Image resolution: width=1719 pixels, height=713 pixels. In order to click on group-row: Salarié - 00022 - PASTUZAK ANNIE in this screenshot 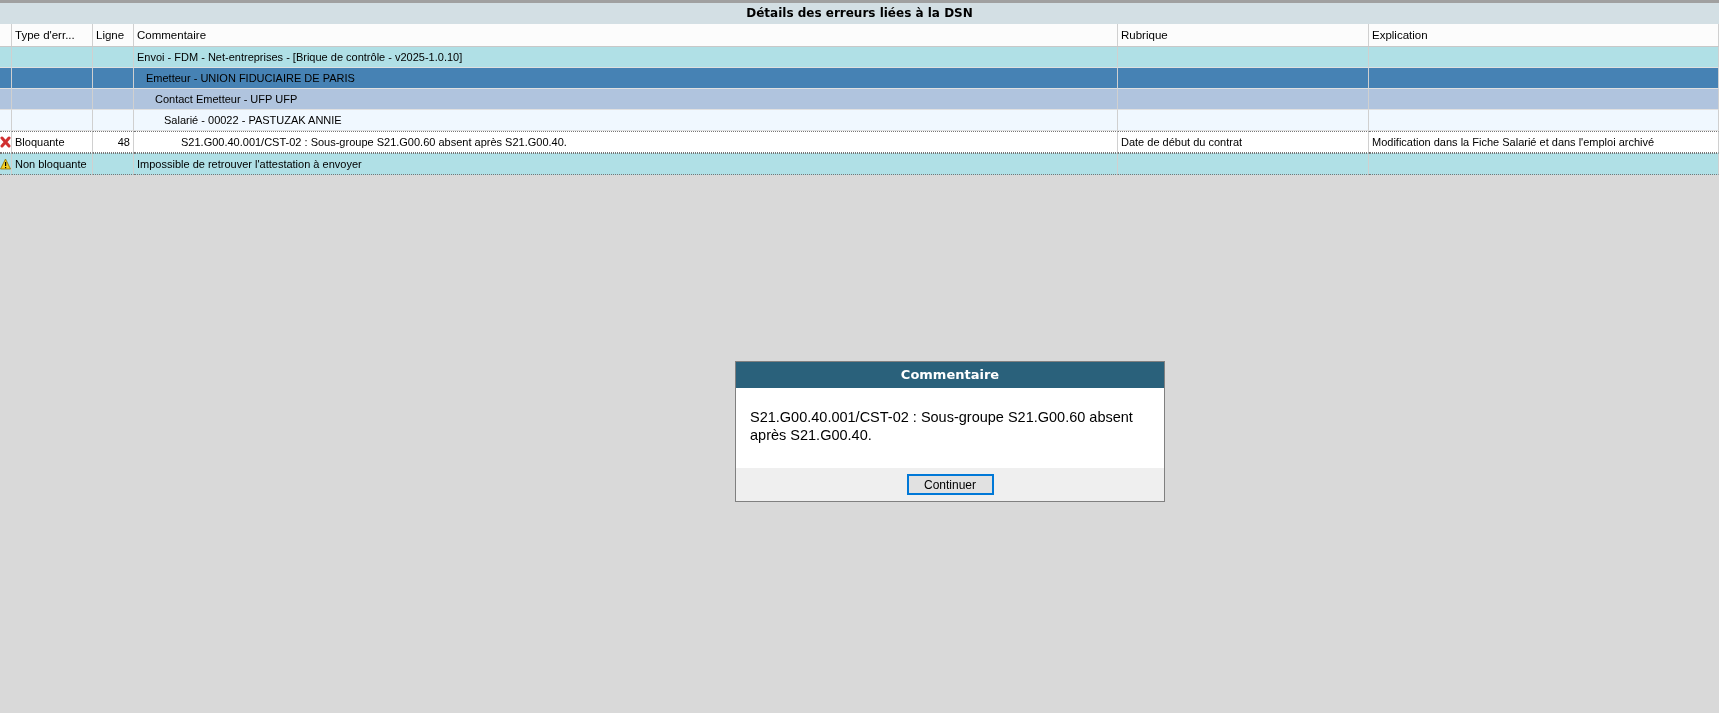, I will do `click(859, 120)`.